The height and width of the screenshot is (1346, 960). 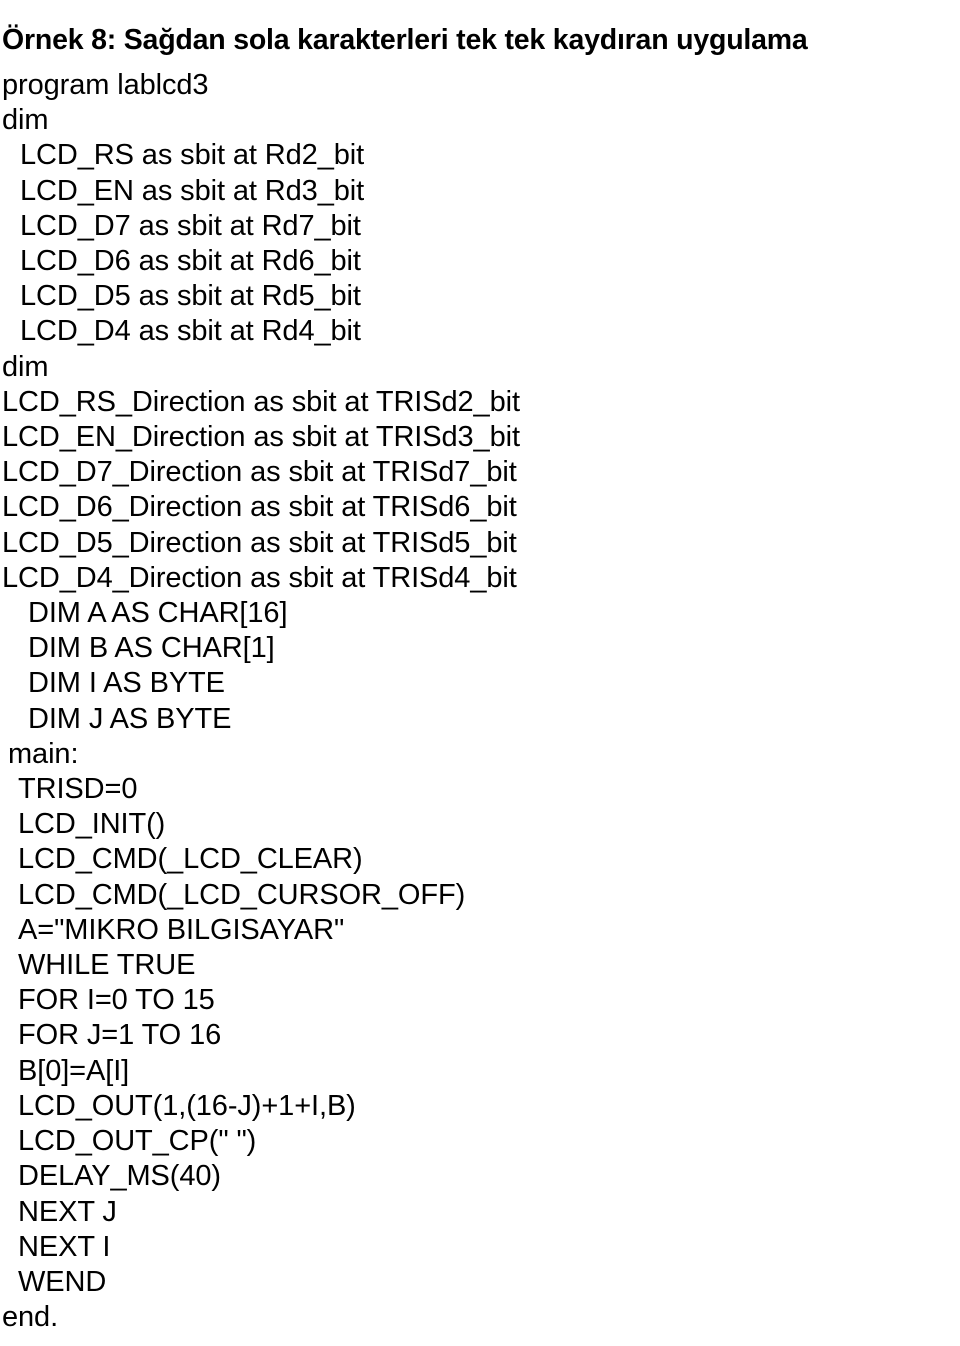 What do you see at coordinates (261, 437) in the screenshot?
I see `code-line: LCD_EN_Direction as sbit at TRISd3_bit` at bounding box center [261, 437].